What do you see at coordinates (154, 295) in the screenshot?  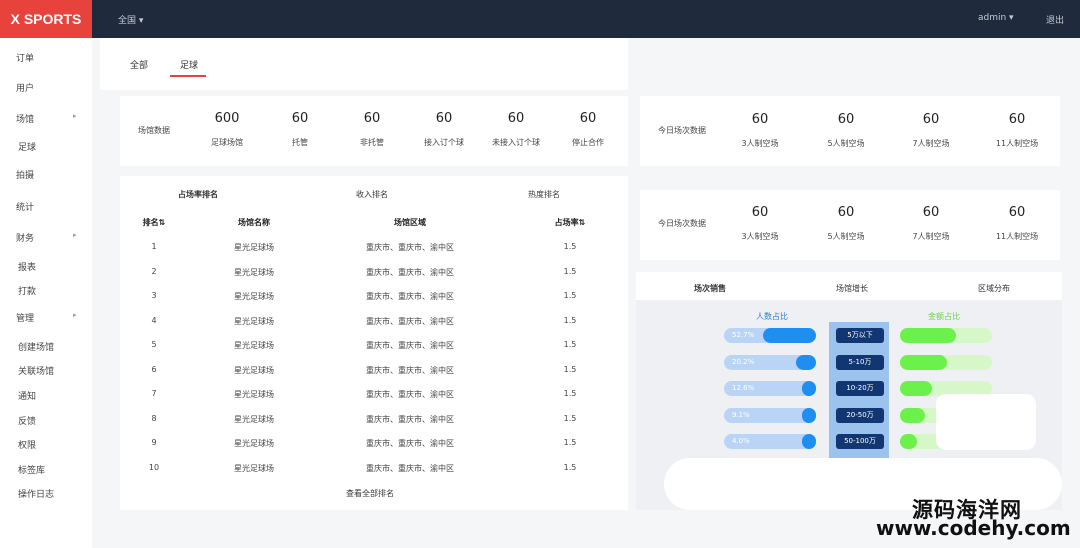 I see `rank-cell: 3` at bounding box center [154, 295].